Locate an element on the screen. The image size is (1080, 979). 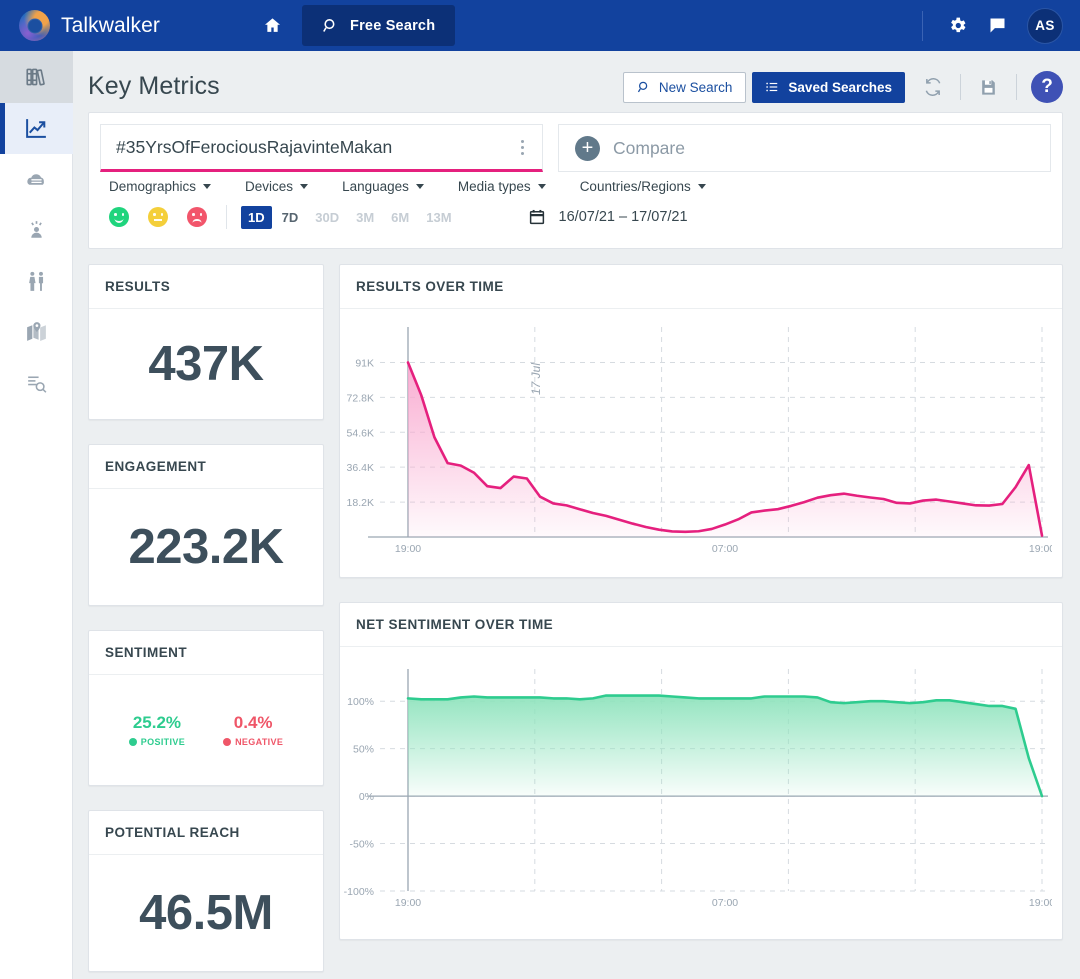
search-query-input: #35YrsOfFerociousRajavinteMakan is located at coordinates (321, 148).